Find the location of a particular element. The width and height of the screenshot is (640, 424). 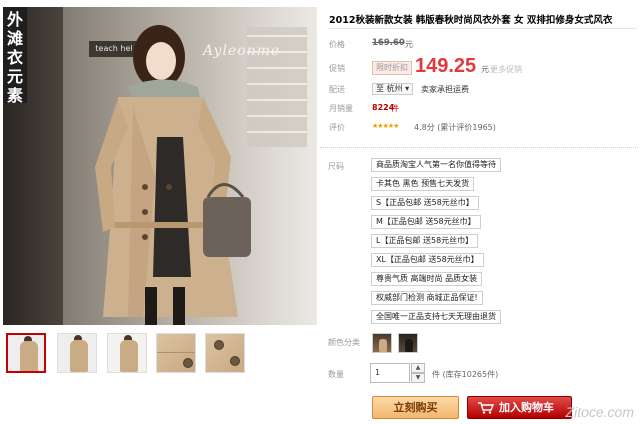

thumbnail-model-back is located at coordinates (127, 353).